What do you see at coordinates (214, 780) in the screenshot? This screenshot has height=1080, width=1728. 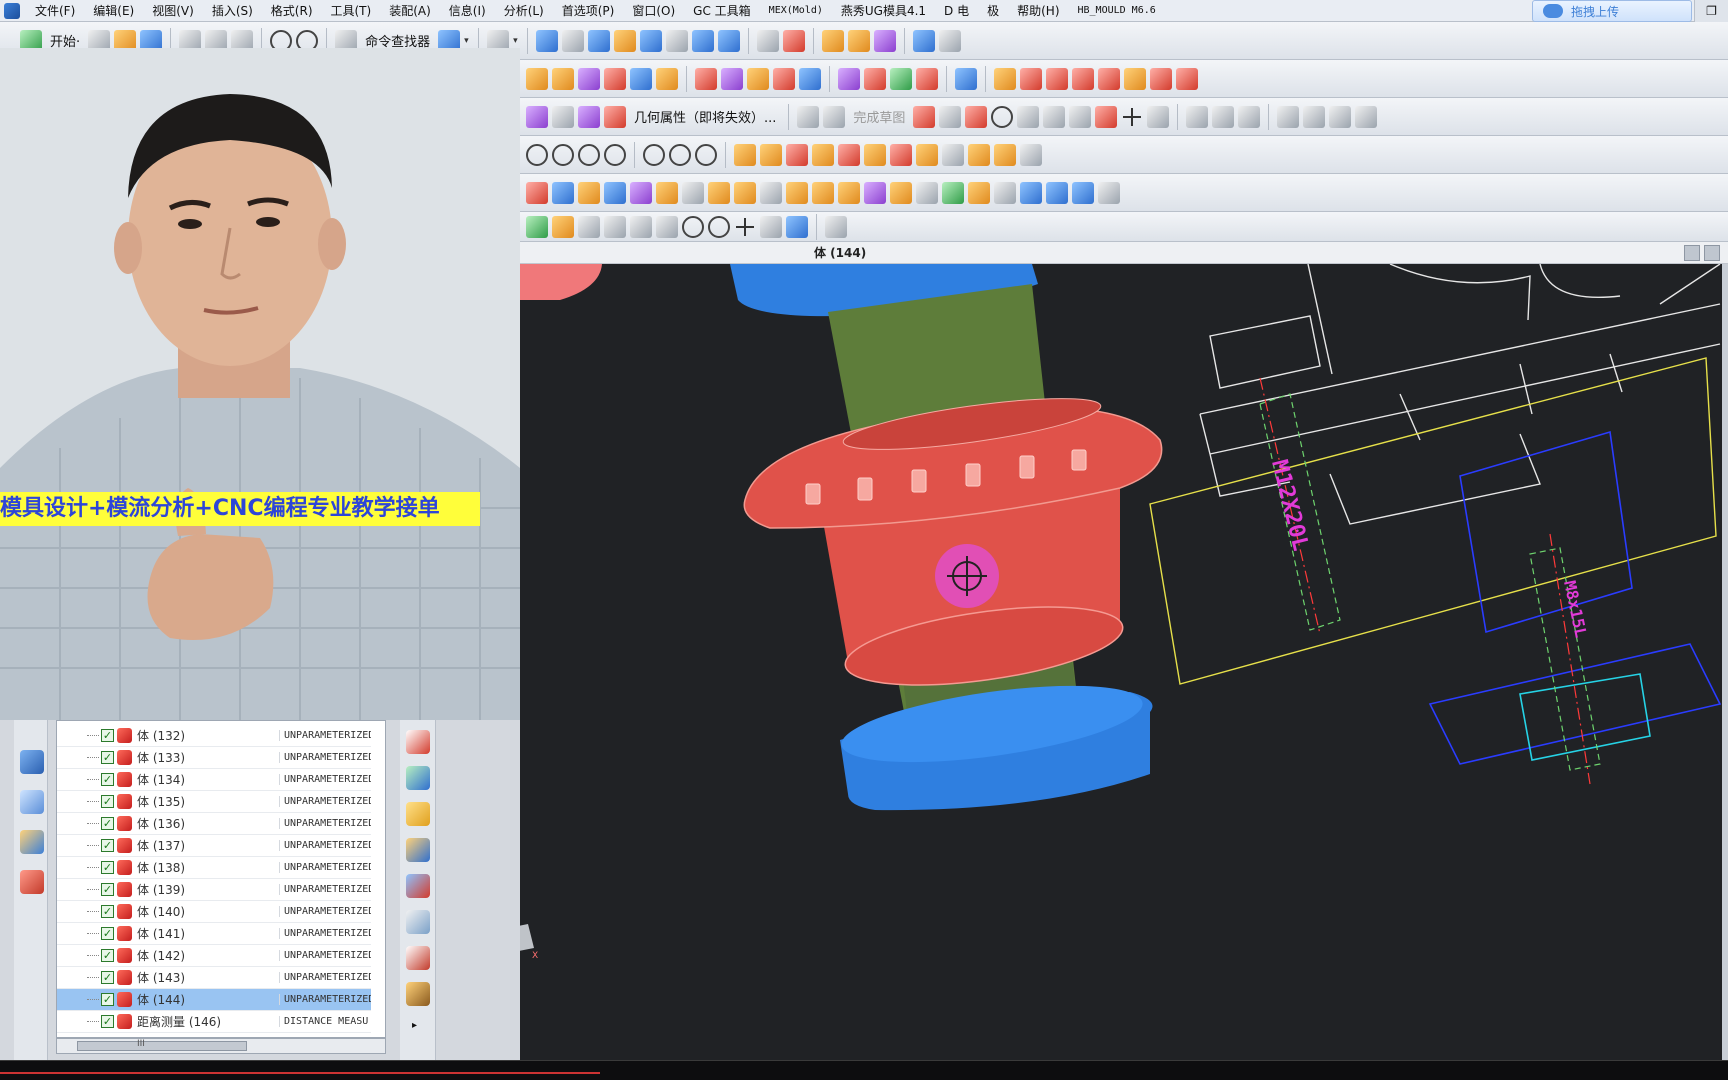 I see `tree-row: ✓ 体 (134) UNPARAMETERIZED` at bounding box center [214, 780].